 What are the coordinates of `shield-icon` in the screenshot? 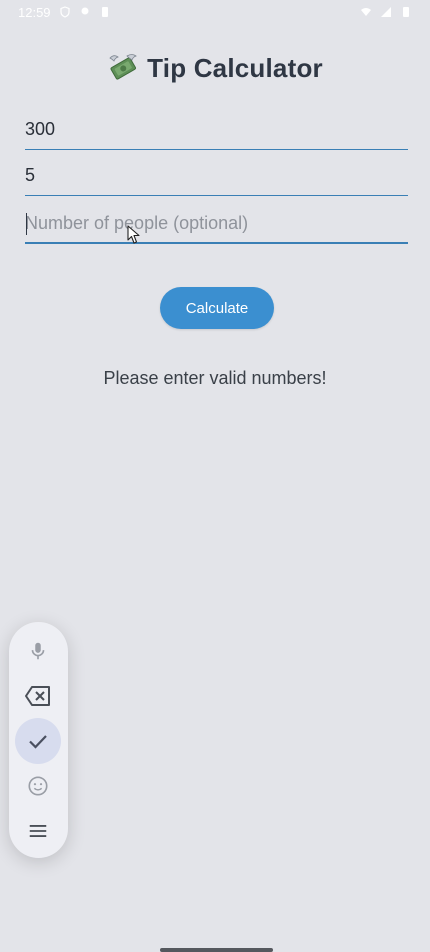 It's located at (64, 12).